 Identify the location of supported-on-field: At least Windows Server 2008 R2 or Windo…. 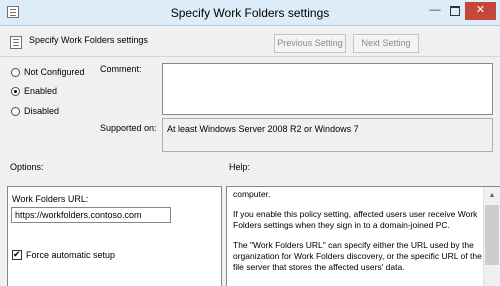
(327, 135).